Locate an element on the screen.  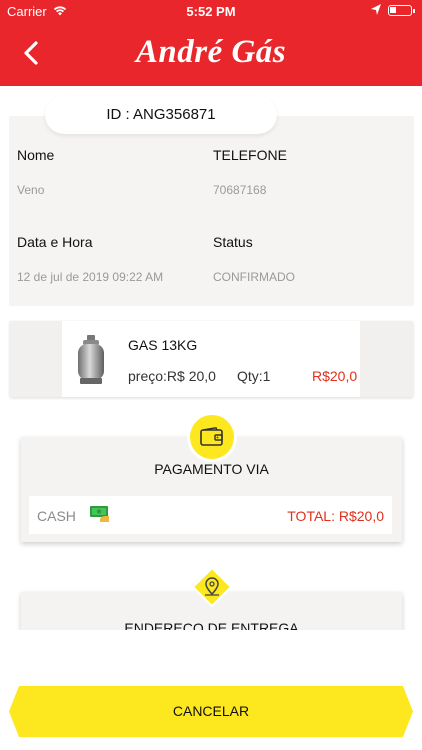
cash-icon is located at coordinates (100, 514).